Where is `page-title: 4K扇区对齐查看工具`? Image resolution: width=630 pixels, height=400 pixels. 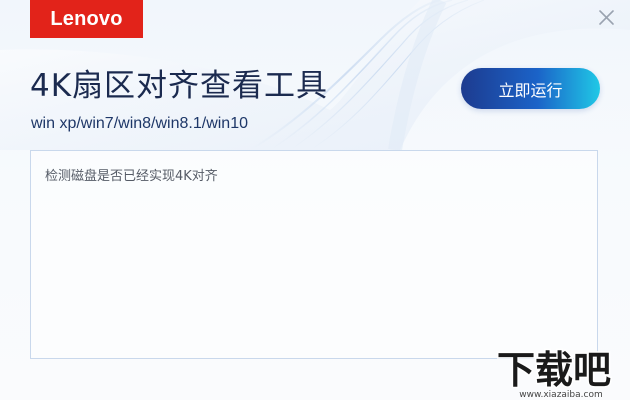 page-title: 4K扇区对齐查看工具 is located at coordinates (179, 86).